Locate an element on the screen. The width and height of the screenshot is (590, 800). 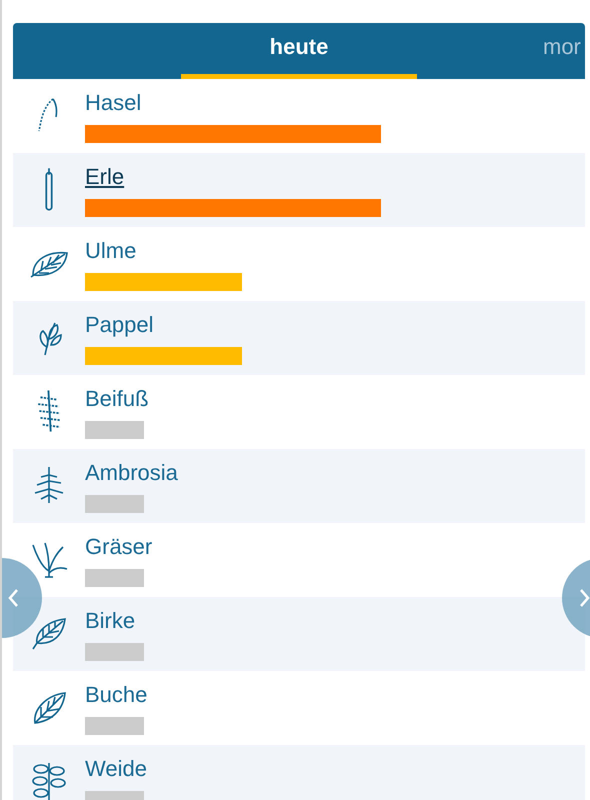
allergen-link: Beifuß is located at coordinates (117, 399).